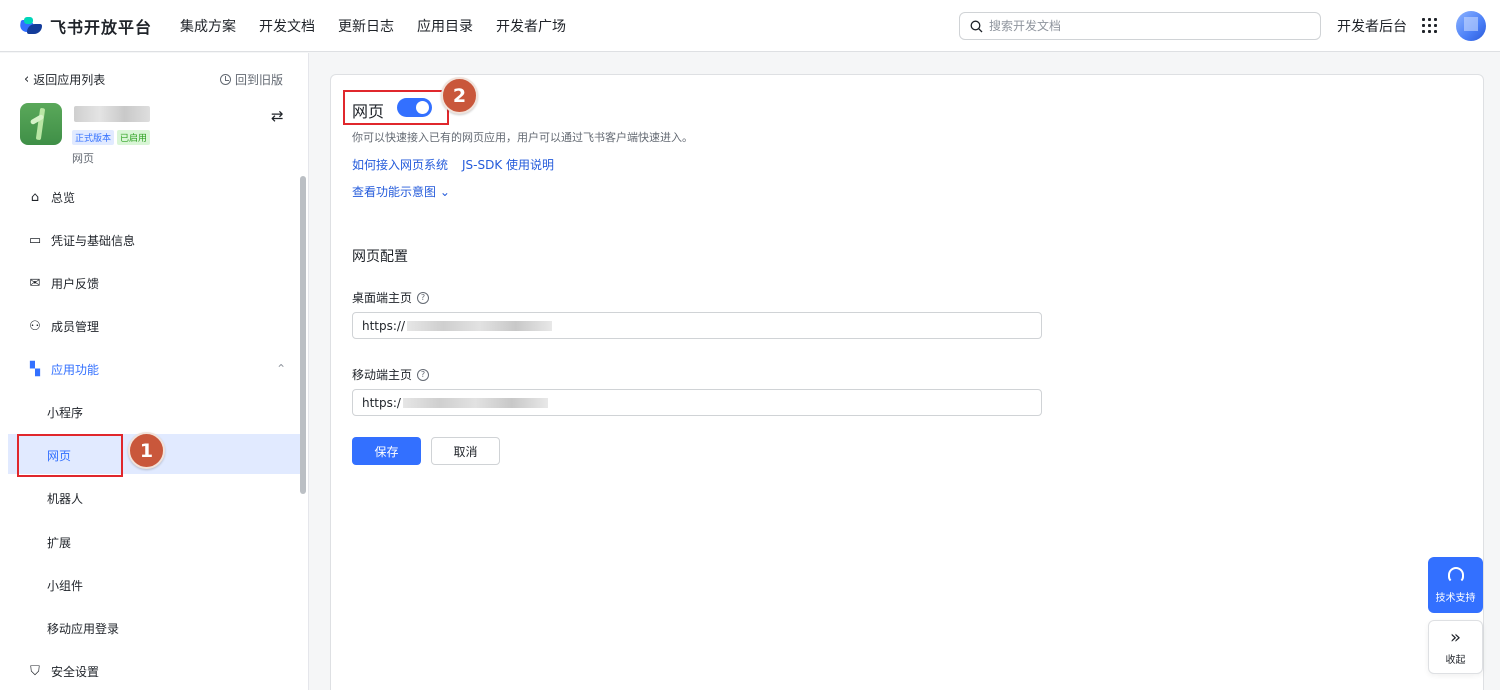 This screenshot has width=1500, height=690. Describe the element at coordinates (1471, 26) in the screenshot. I see `avatar` at that location.